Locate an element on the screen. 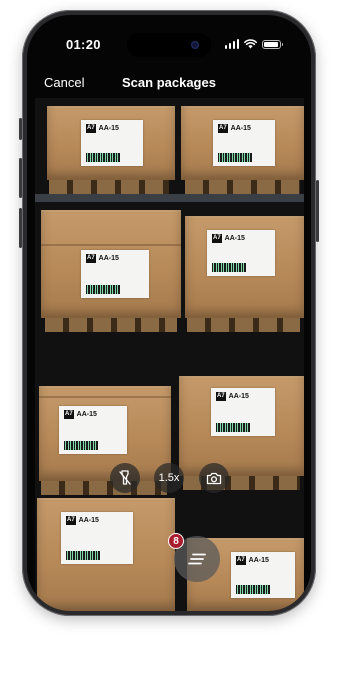 Image resolution: width=337 pixels, height=675 pixels. dynamic-island is located at coordinates (169, 45).